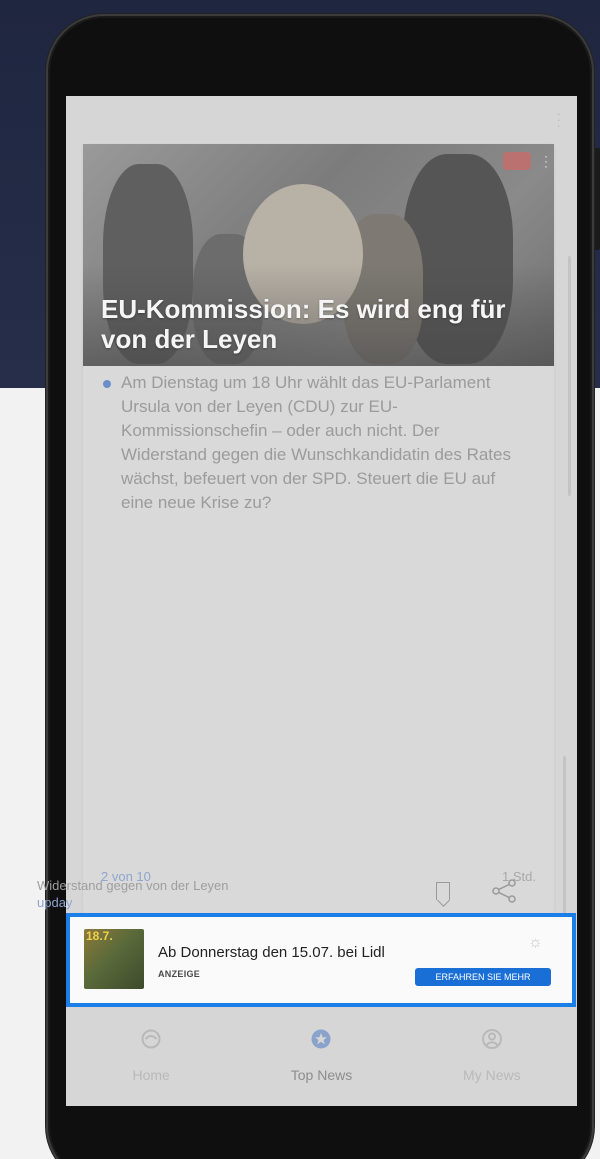 Image resolution: width=600 pixels, height=1159 pixels. I want to click on source-title: Widerstand gegen von der Leyen, so click(133, 885).